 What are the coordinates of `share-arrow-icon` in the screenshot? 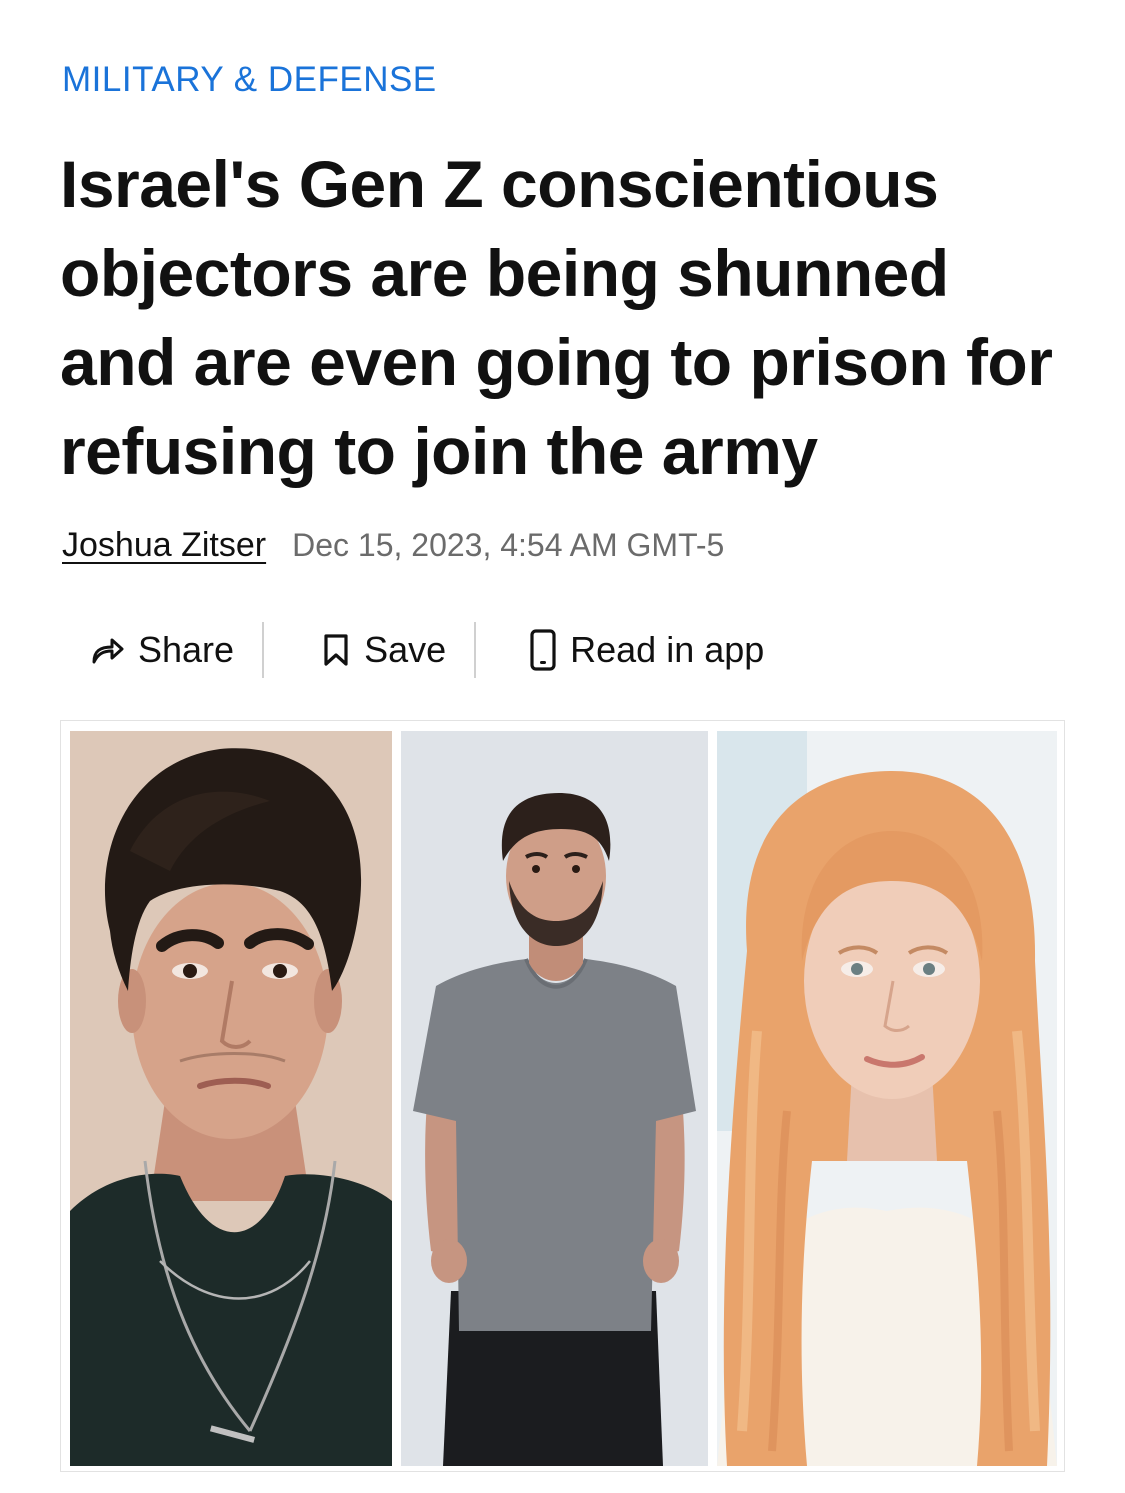 It's located at (107, 650).